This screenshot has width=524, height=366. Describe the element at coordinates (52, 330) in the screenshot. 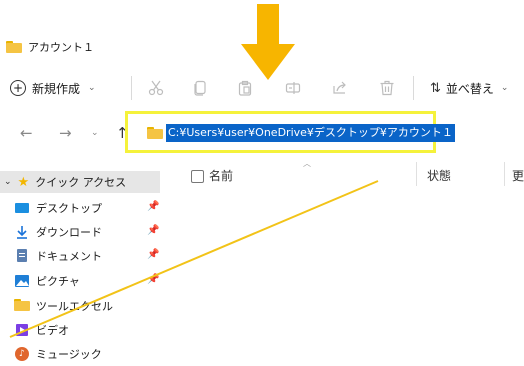

I see `sidebar-item-label: ビデオ` at that location.